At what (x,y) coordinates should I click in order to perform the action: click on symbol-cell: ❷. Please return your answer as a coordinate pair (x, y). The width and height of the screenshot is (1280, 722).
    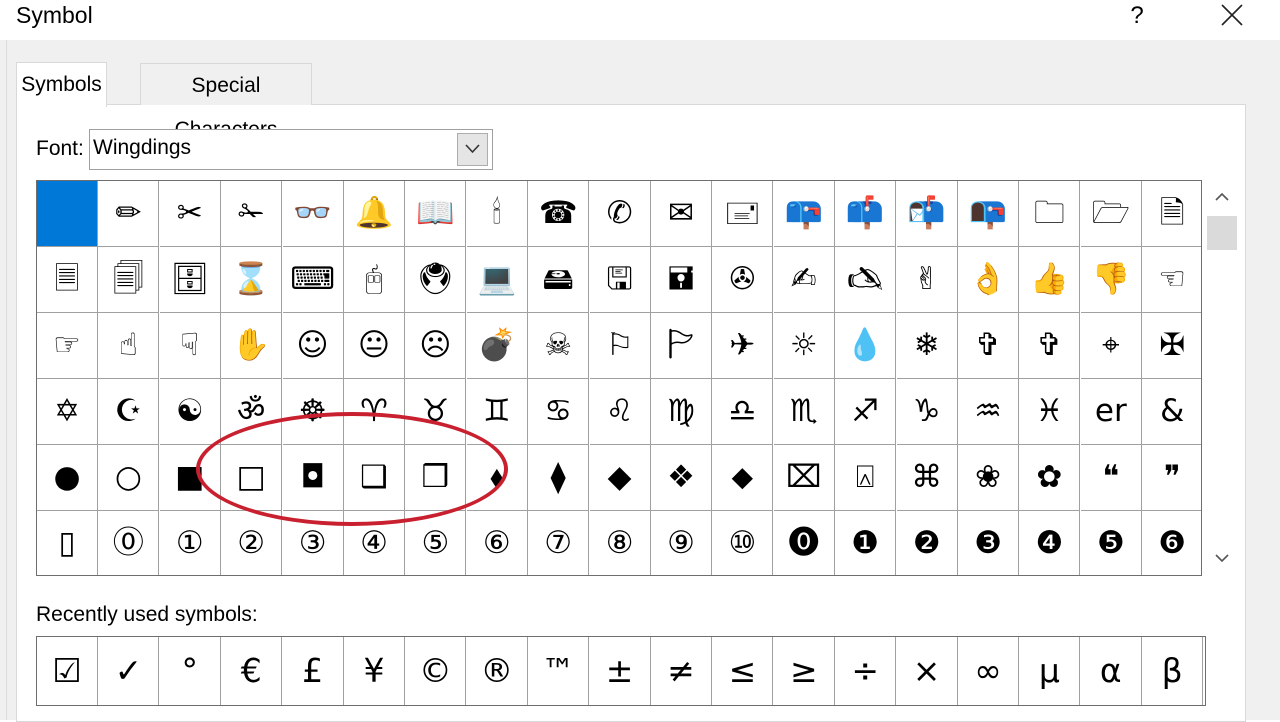
    Looking at the image, I should click on (927, 543).